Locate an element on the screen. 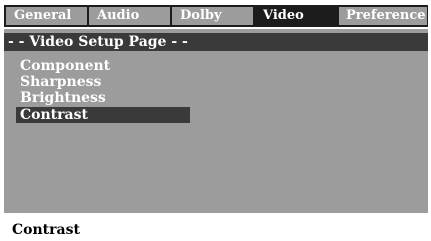 Image resolution: width=431 pixels, height=241 pixels. tab-preference-label: Preference is located at coordinates (386, 15).